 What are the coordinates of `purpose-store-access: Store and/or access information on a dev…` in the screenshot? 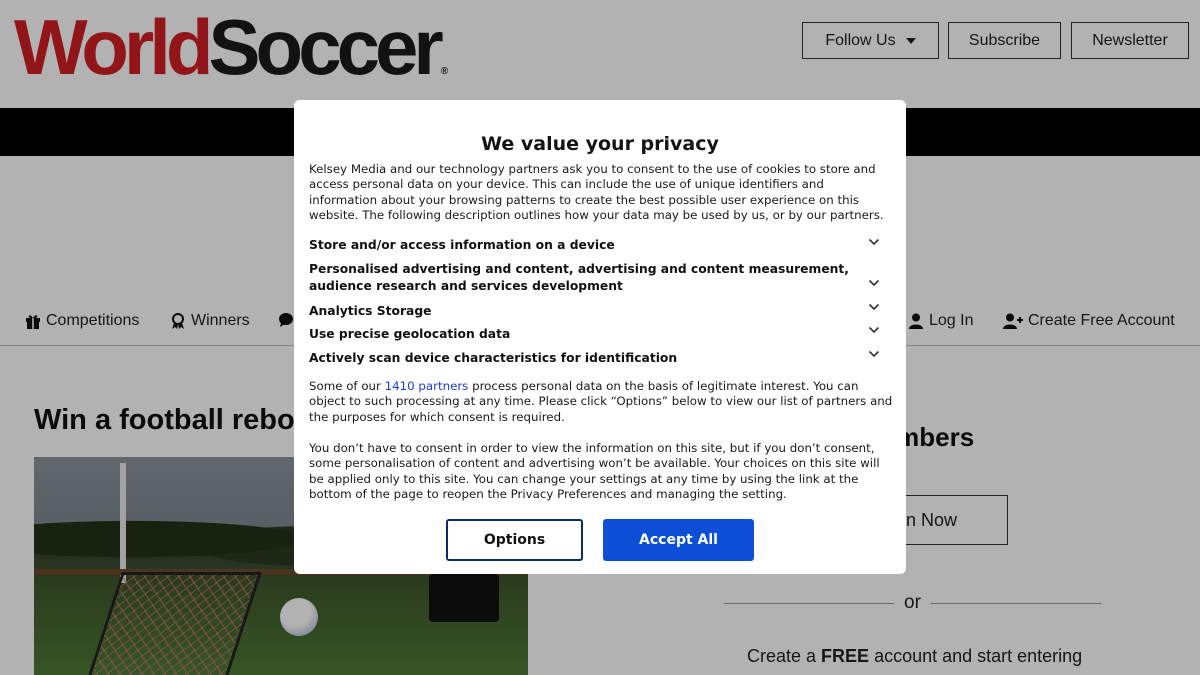 It's located at (599, 245).